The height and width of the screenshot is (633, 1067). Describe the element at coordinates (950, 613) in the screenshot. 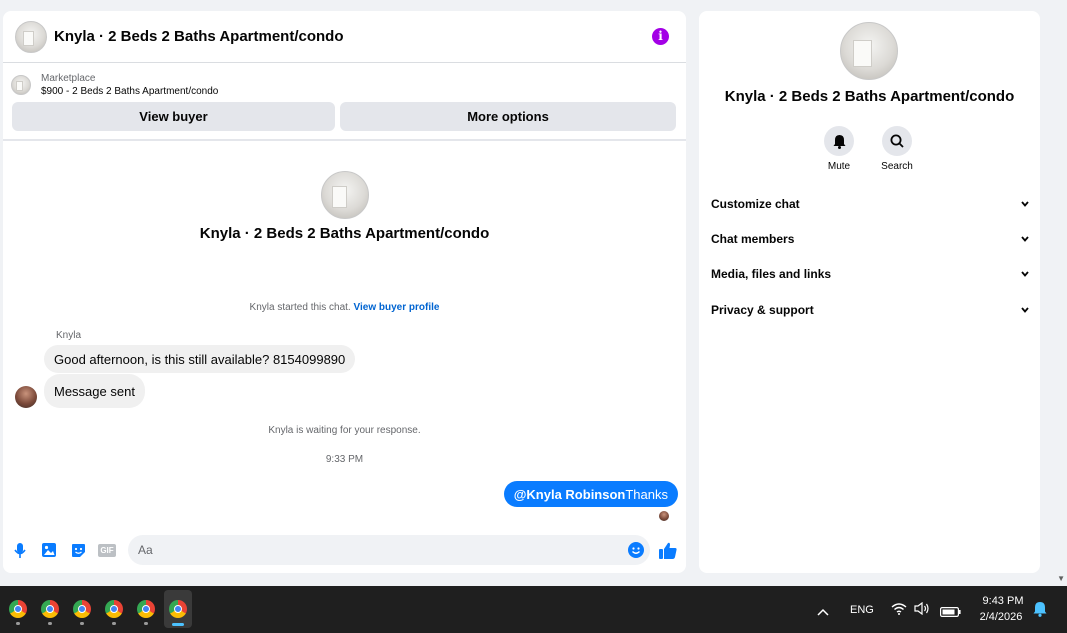

I see `battery-icon` at that location.